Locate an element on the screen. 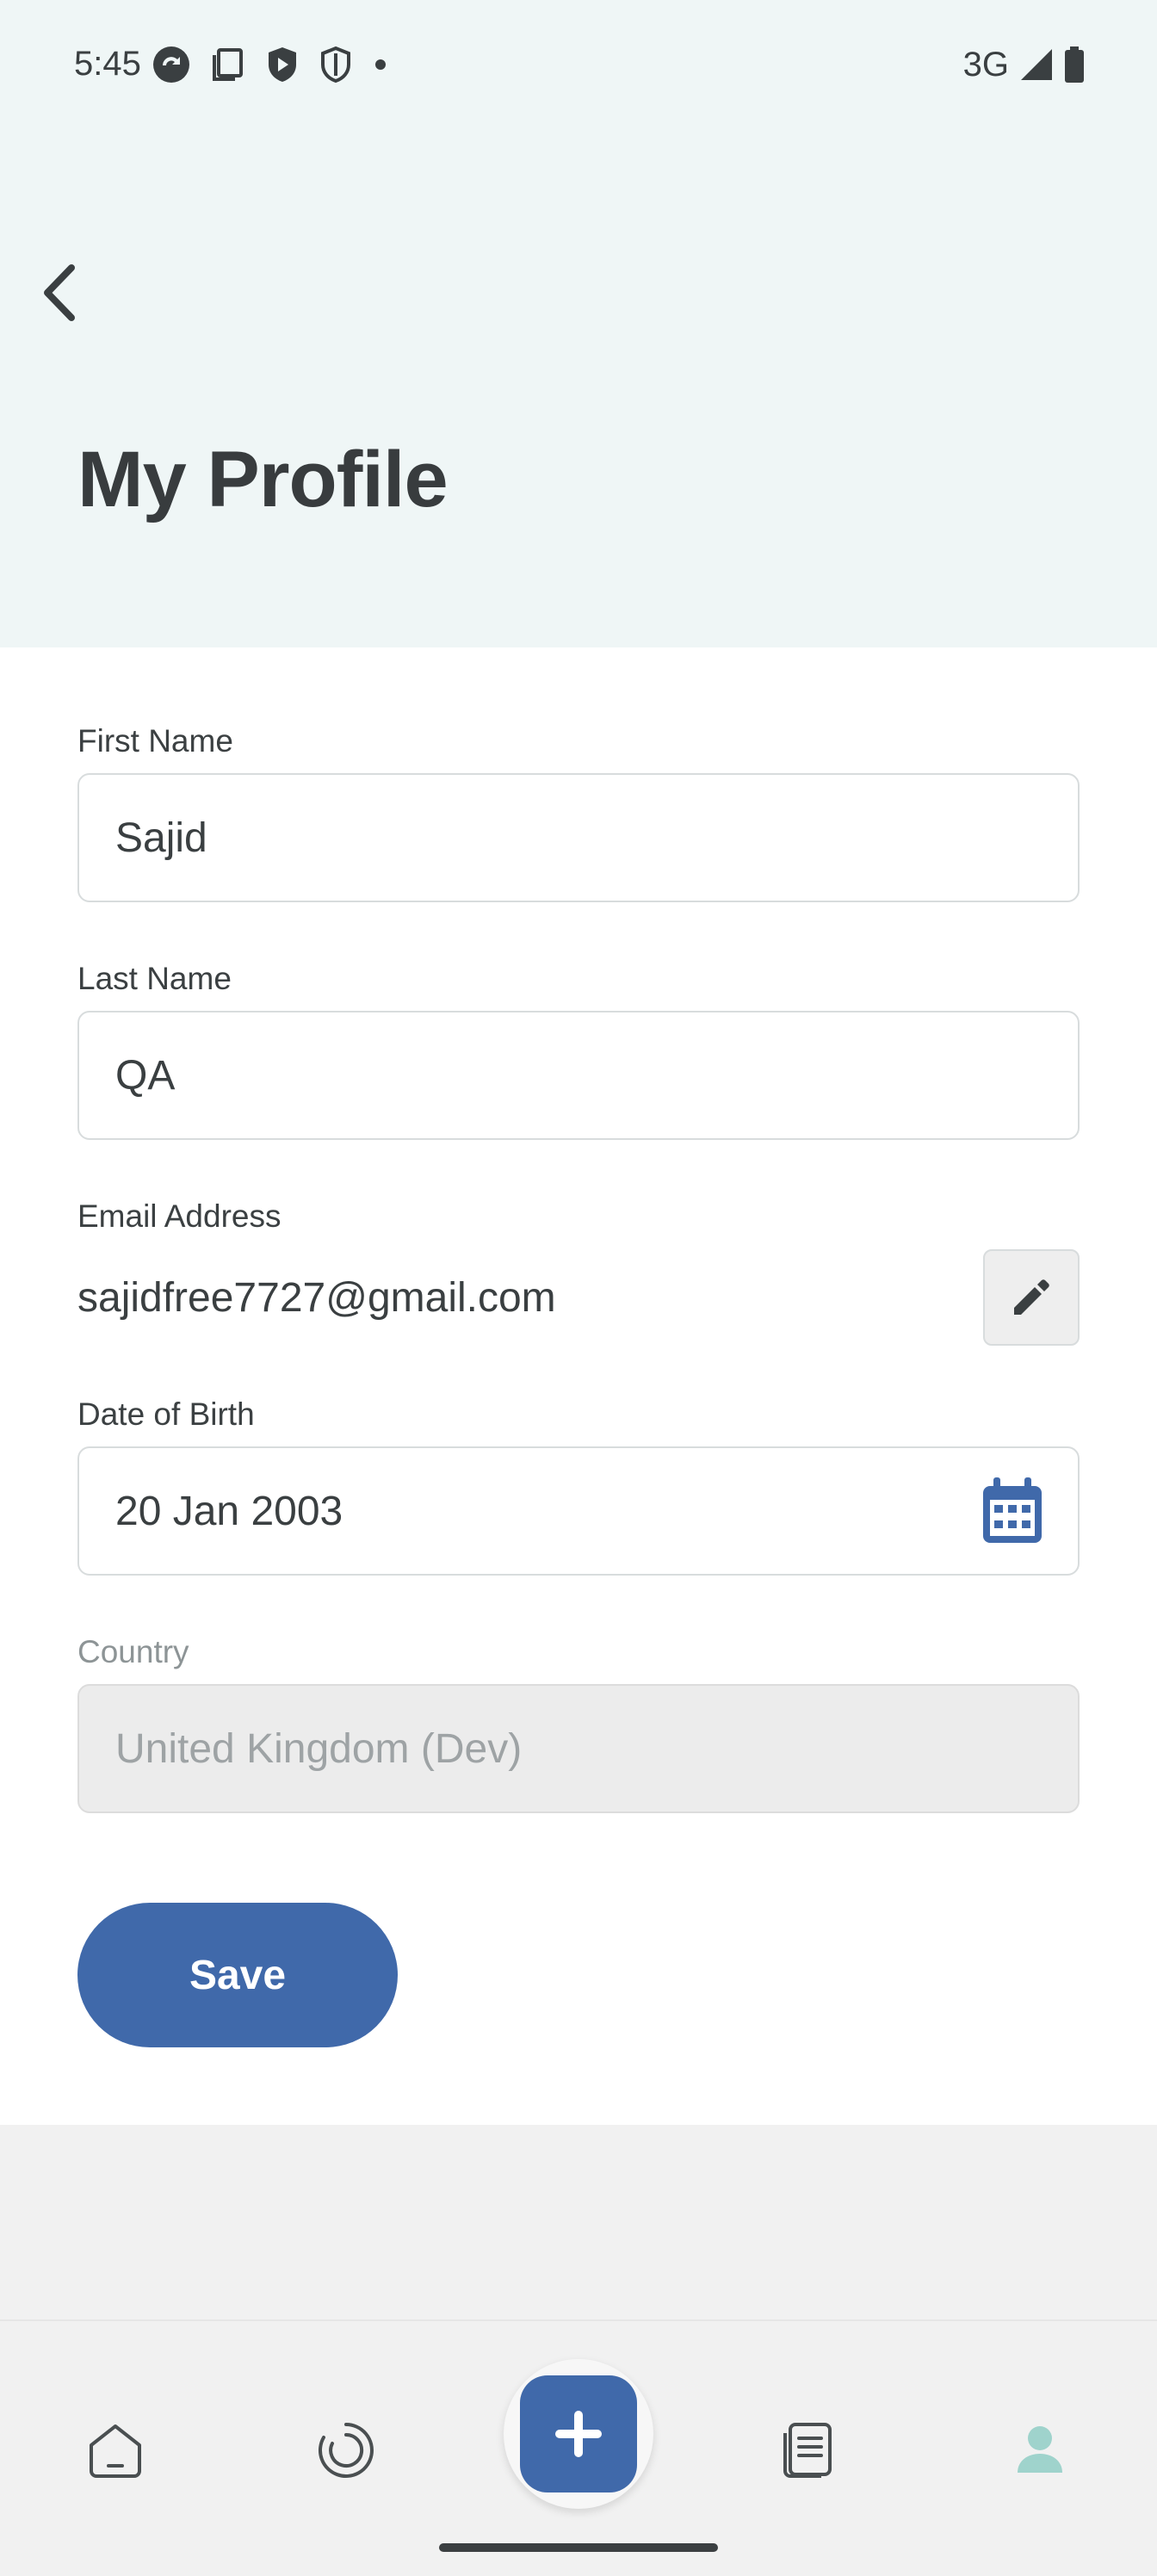 The width and height of the screenshot is (1157, 2576). first-name-group: First Name Sajid is located at coordinates (579, 813).